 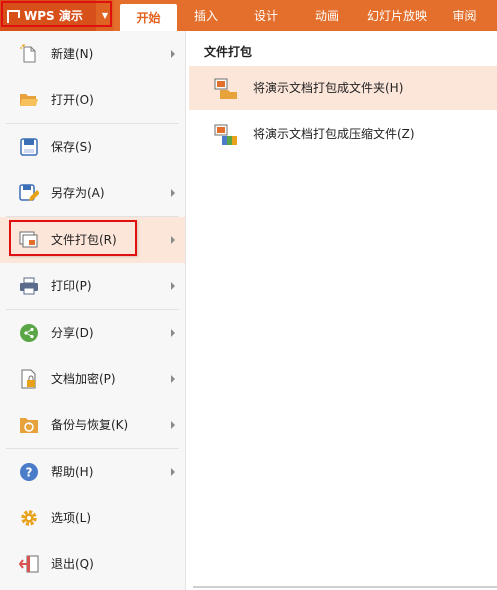 What do you see at coordinates (327, 15) in the screenshot?
I see `tab-animation: 动画` at bounding box center [327, 15].